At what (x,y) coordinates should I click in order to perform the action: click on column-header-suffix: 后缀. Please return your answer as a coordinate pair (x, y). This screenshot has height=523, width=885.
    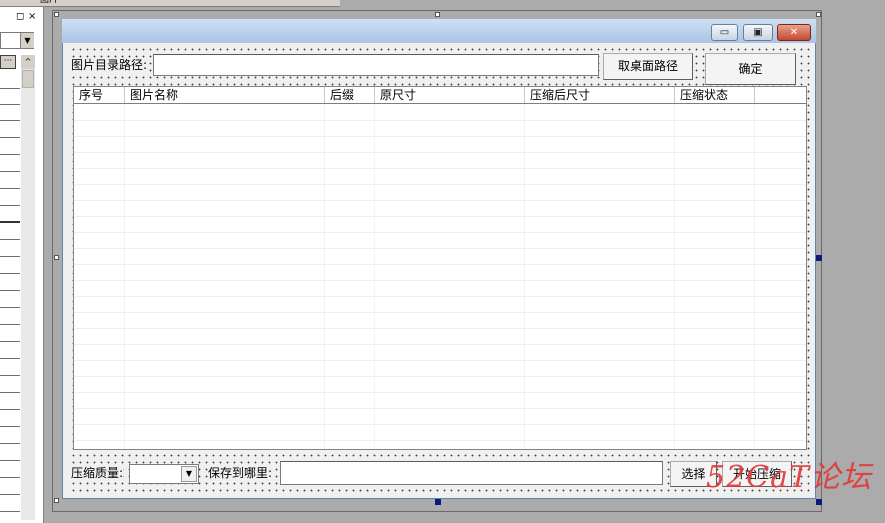
    Looking at the image, I should click on (350, 95).